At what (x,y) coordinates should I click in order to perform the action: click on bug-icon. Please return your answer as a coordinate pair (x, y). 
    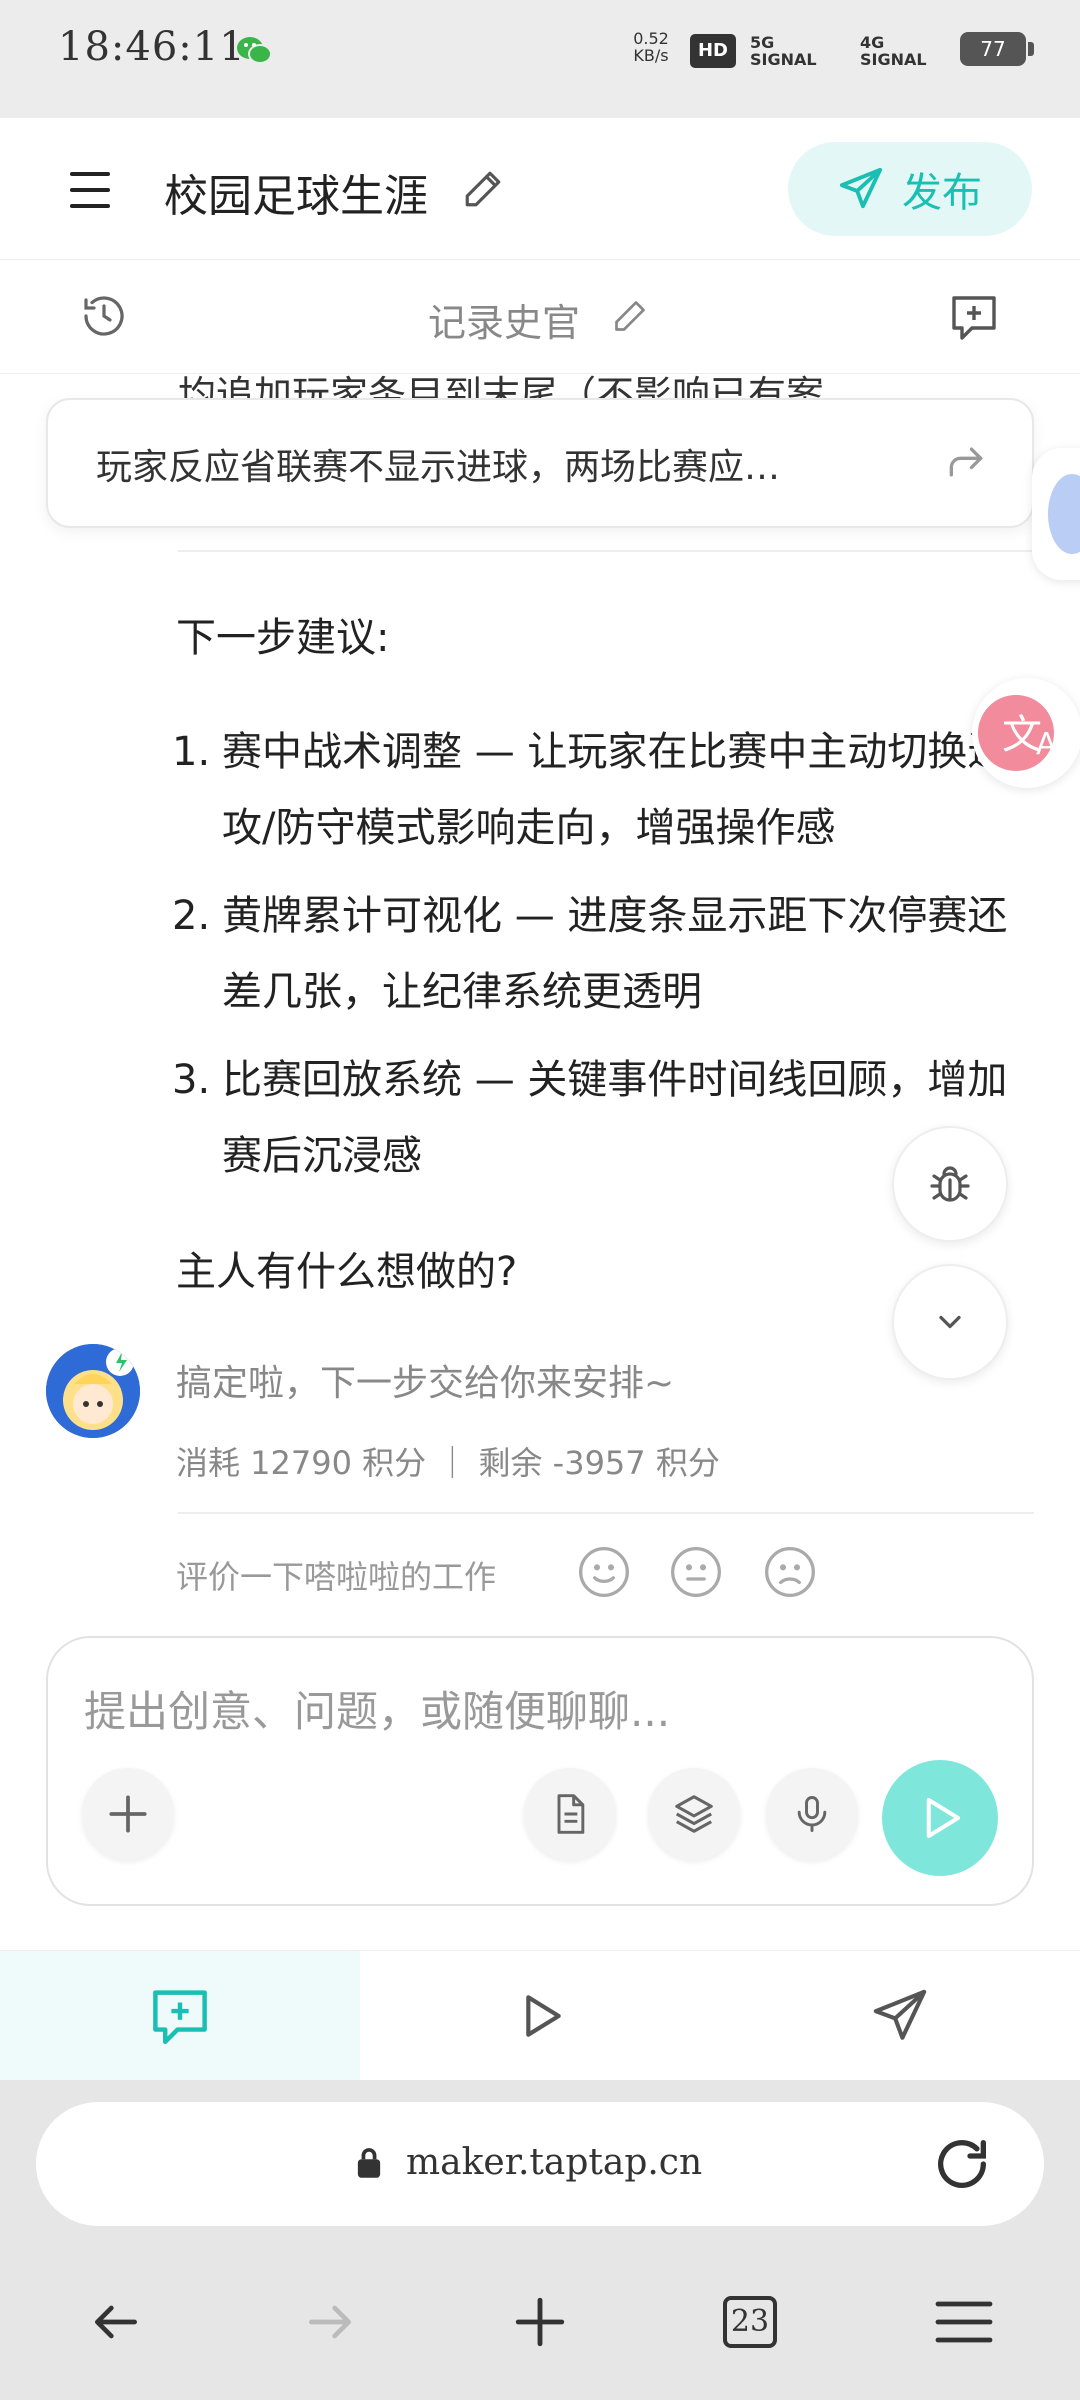
    Looking at the image, I should click on (950, 1184).